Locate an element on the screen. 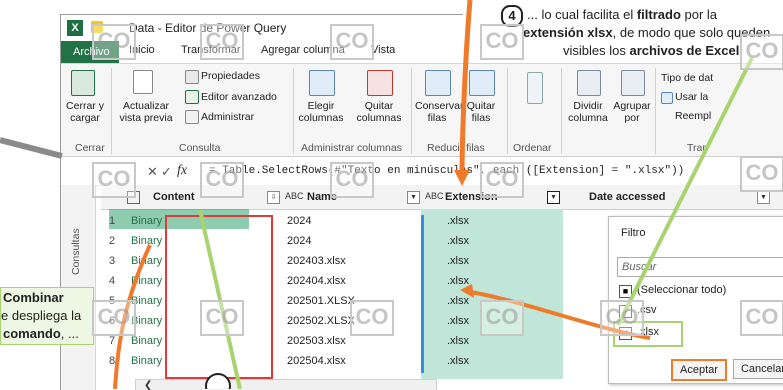 Image resolution: width=783 pixels, height=390 pixels. orange-arrow-top is located at coordinates (466, 88).